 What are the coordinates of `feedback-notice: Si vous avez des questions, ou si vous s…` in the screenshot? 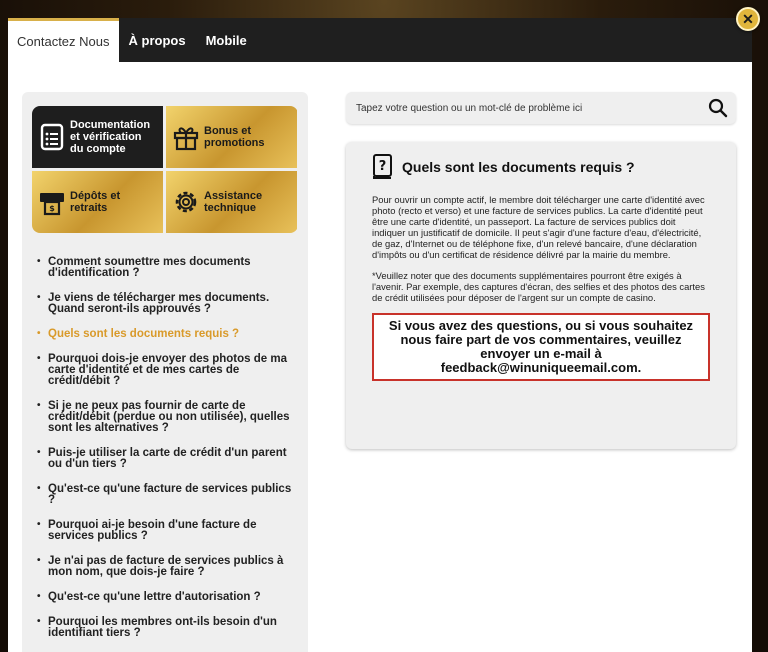 It's located at (541, 347).